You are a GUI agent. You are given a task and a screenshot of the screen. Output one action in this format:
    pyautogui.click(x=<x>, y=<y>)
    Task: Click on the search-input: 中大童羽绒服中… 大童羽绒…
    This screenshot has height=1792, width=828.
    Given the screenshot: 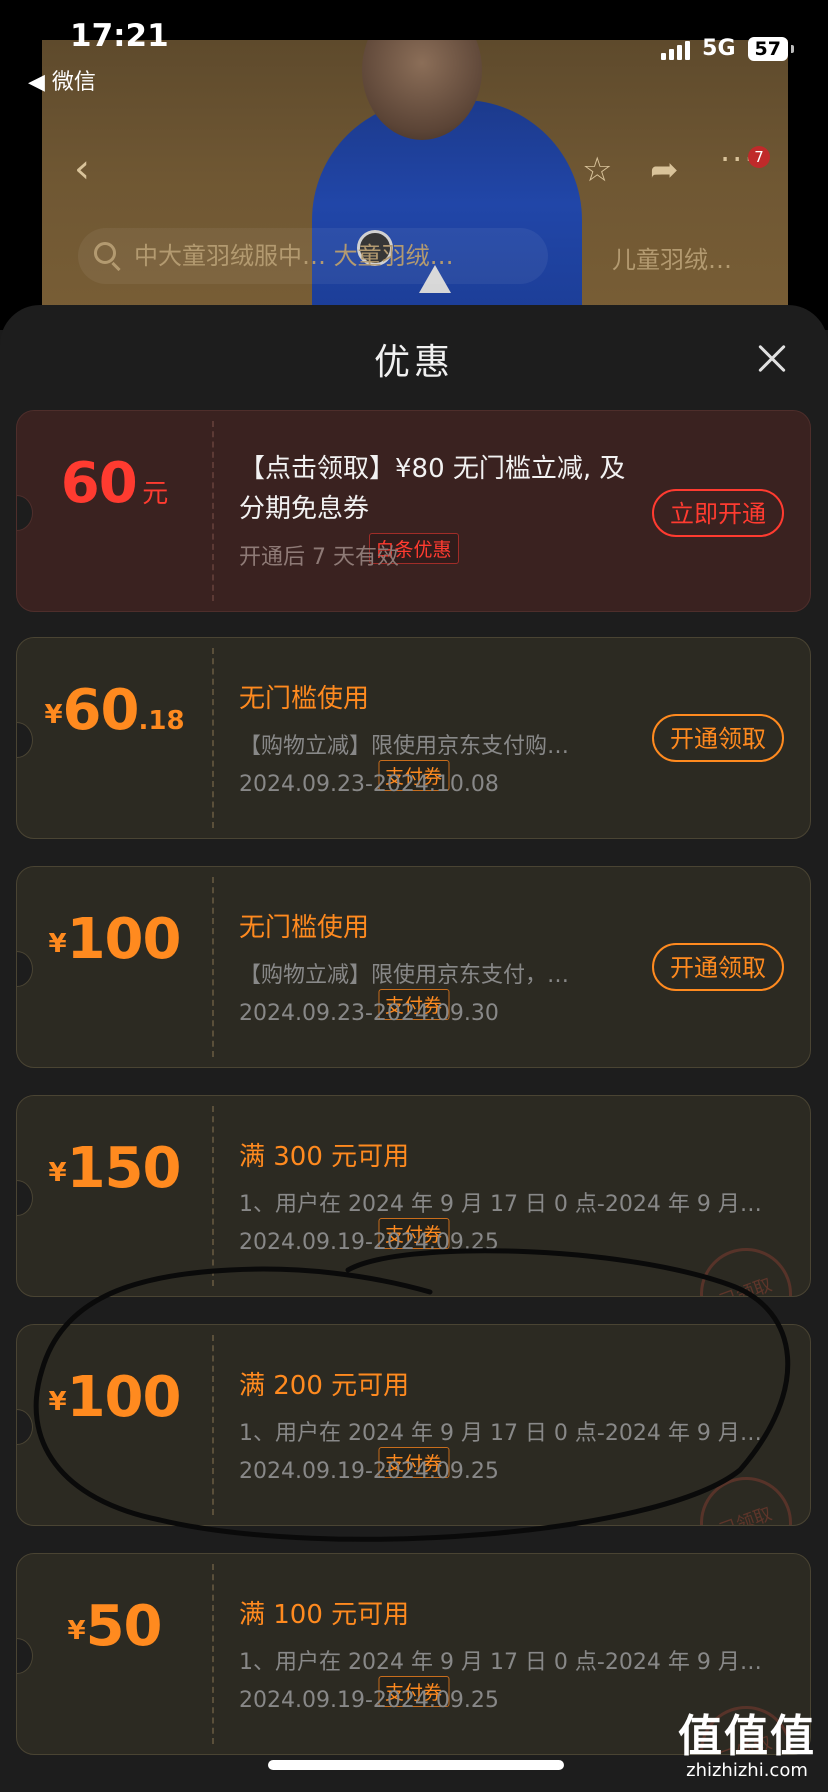 What is the action you would take?
    pyautogui.click(x=313, y=256)
    